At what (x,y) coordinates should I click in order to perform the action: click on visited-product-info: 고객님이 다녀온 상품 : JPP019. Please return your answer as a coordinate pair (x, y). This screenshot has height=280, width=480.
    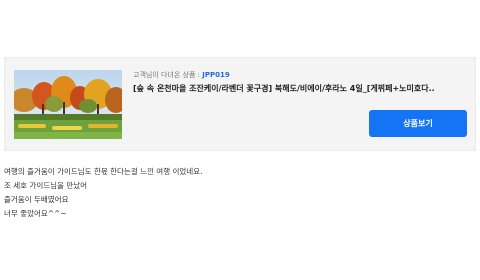
    Looking at the image, I should click on (181, 75).